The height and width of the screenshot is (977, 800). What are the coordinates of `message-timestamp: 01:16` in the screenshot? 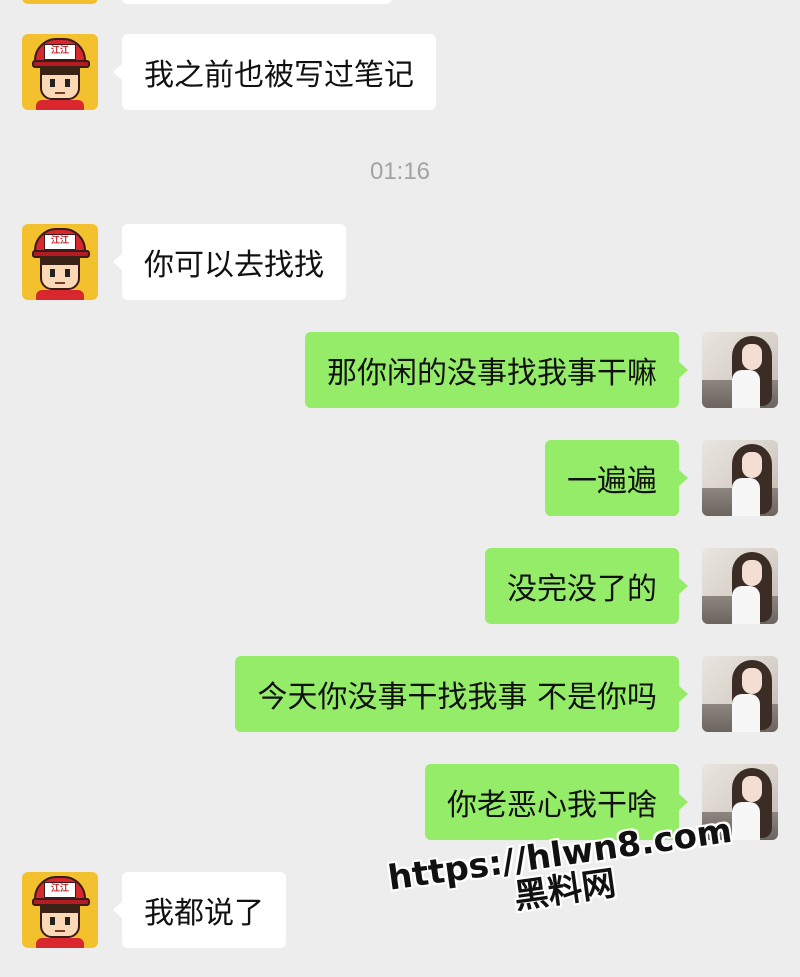 It's located at (400, 171).